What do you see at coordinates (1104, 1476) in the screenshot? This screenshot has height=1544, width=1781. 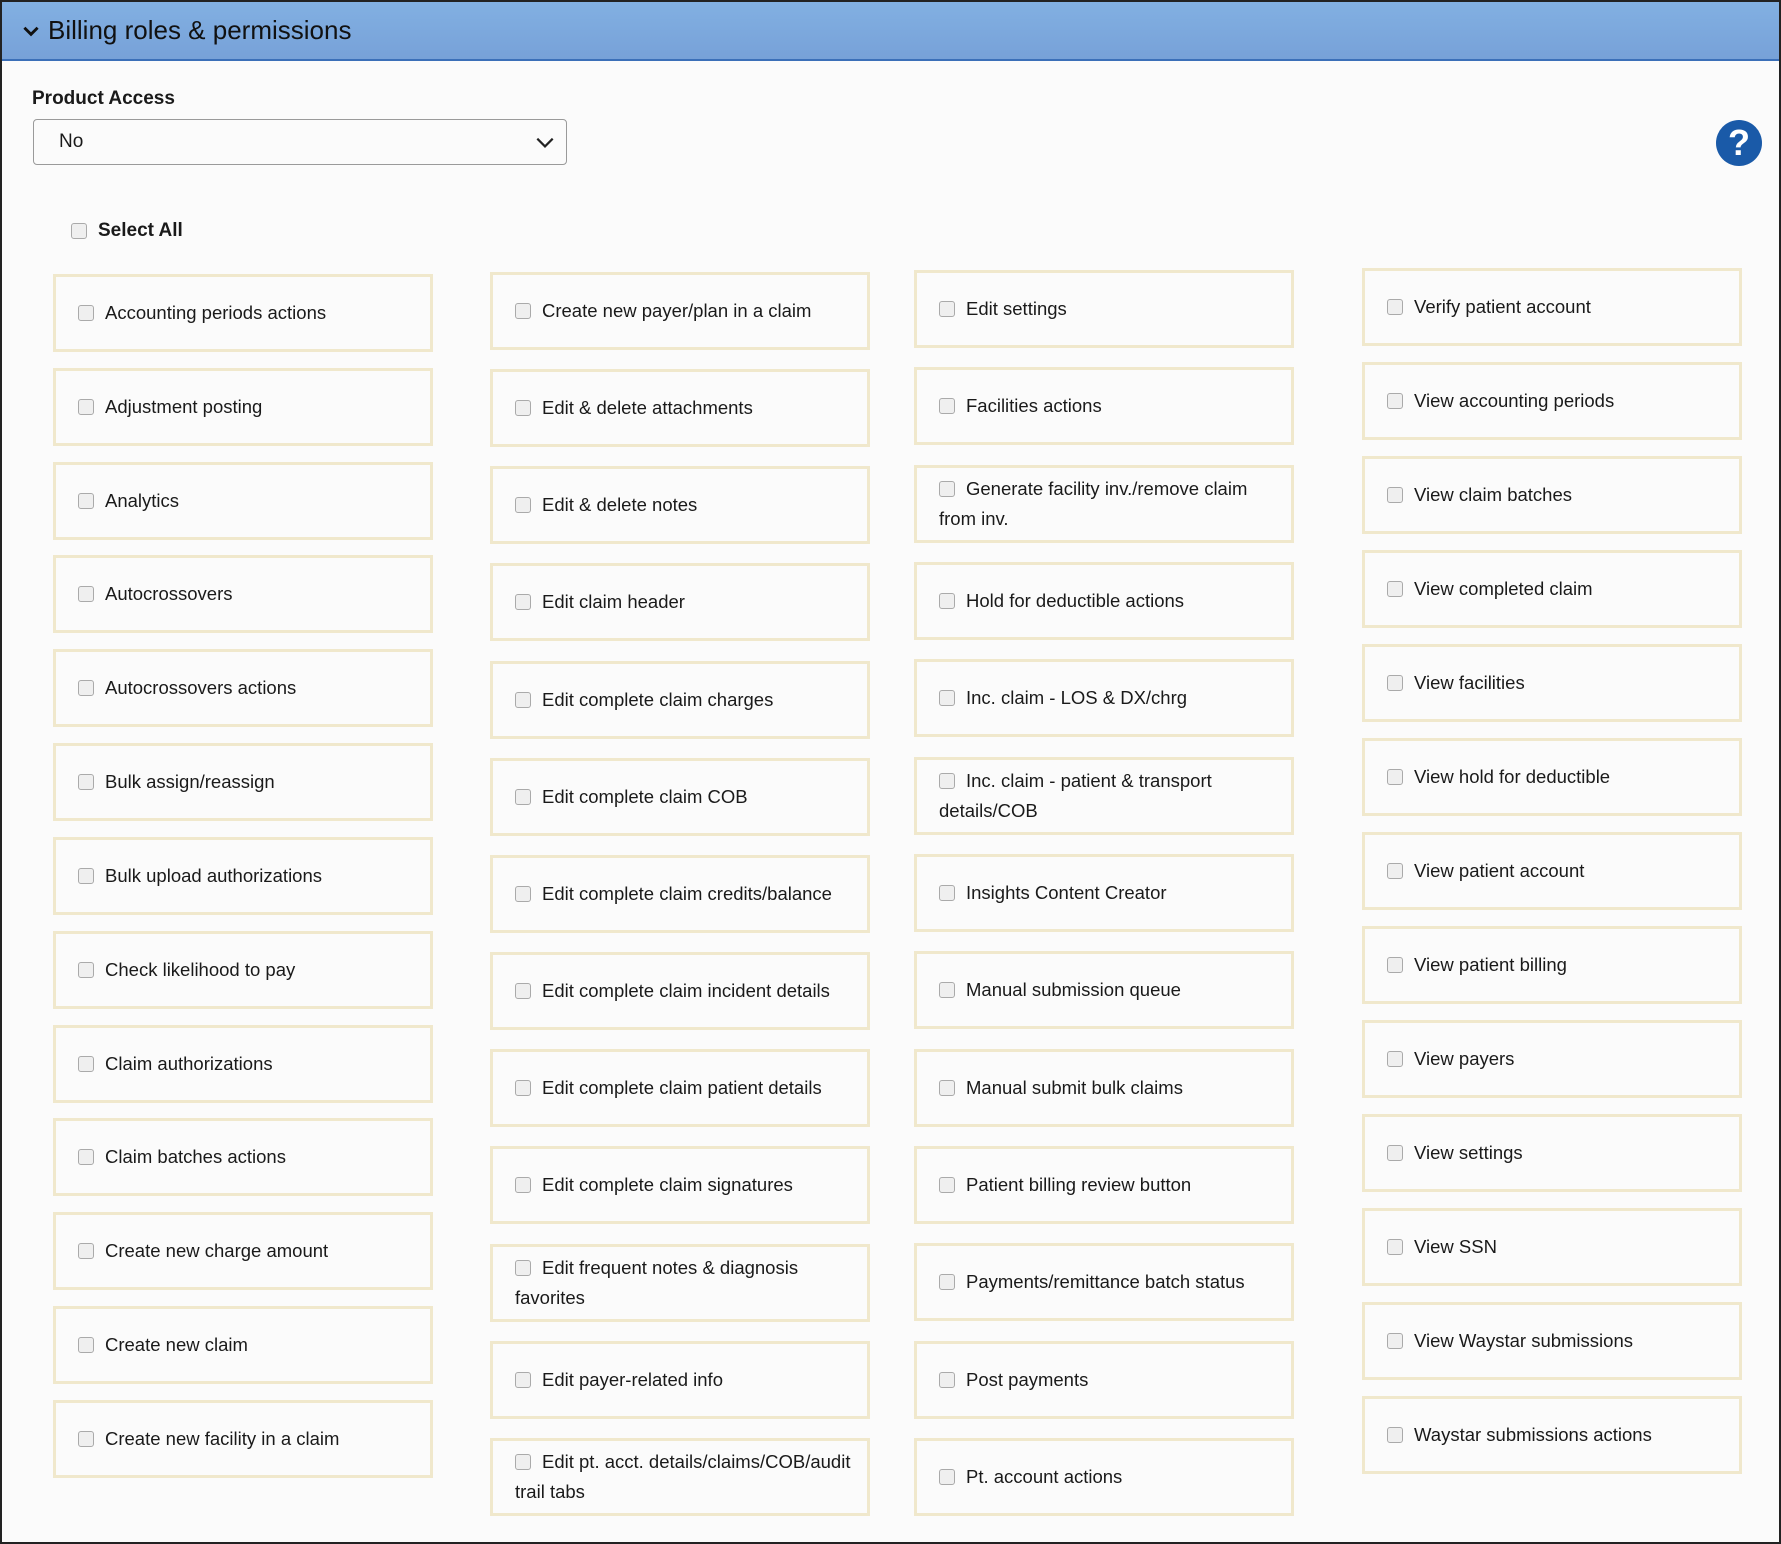 I see `permission-item: Pt. account actions` at bounding box center [1104, 1476].